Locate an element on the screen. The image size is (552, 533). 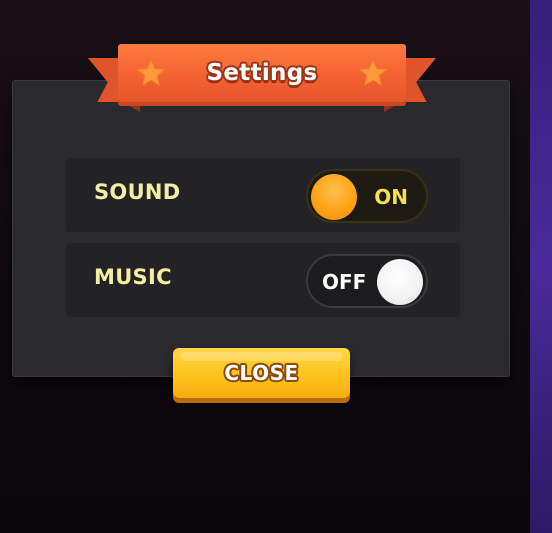
title-ribbon: Settings is located at coordinates (262, 83).